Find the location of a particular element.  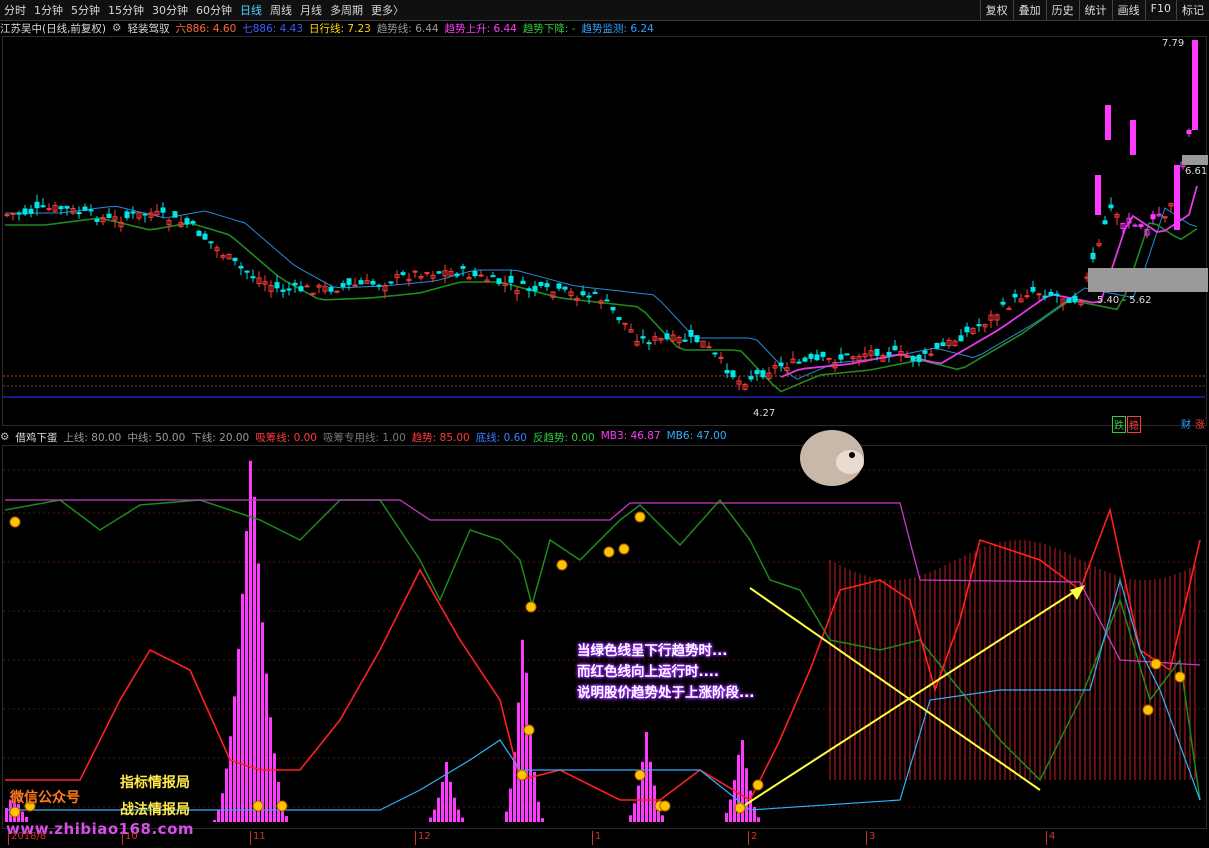

x-axis-tick: 11 is located at coordinates (258, 838).